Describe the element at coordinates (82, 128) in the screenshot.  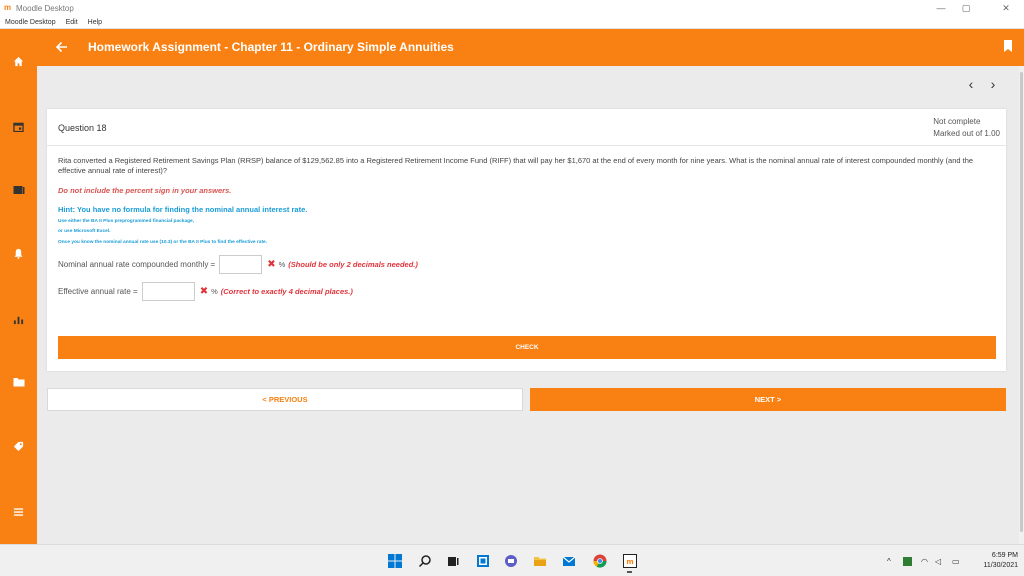
I see `question-number: Question 18` at that location.